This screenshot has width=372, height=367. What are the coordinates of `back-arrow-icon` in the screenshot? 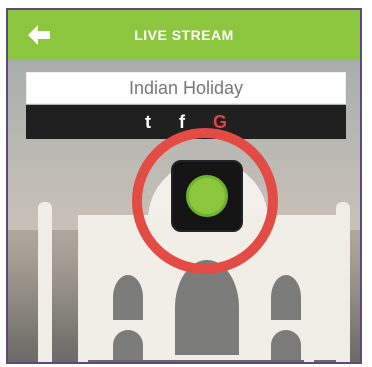 It's located at (39, 35).